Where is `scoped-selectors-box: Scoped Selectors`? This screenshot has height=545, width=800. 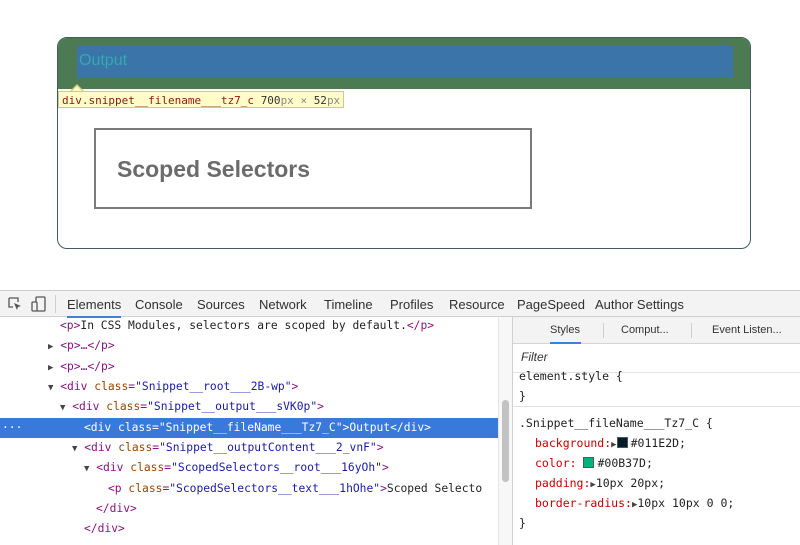 scoped-selectors-box: Scoped Selectors is located at coordinates (313, 168).